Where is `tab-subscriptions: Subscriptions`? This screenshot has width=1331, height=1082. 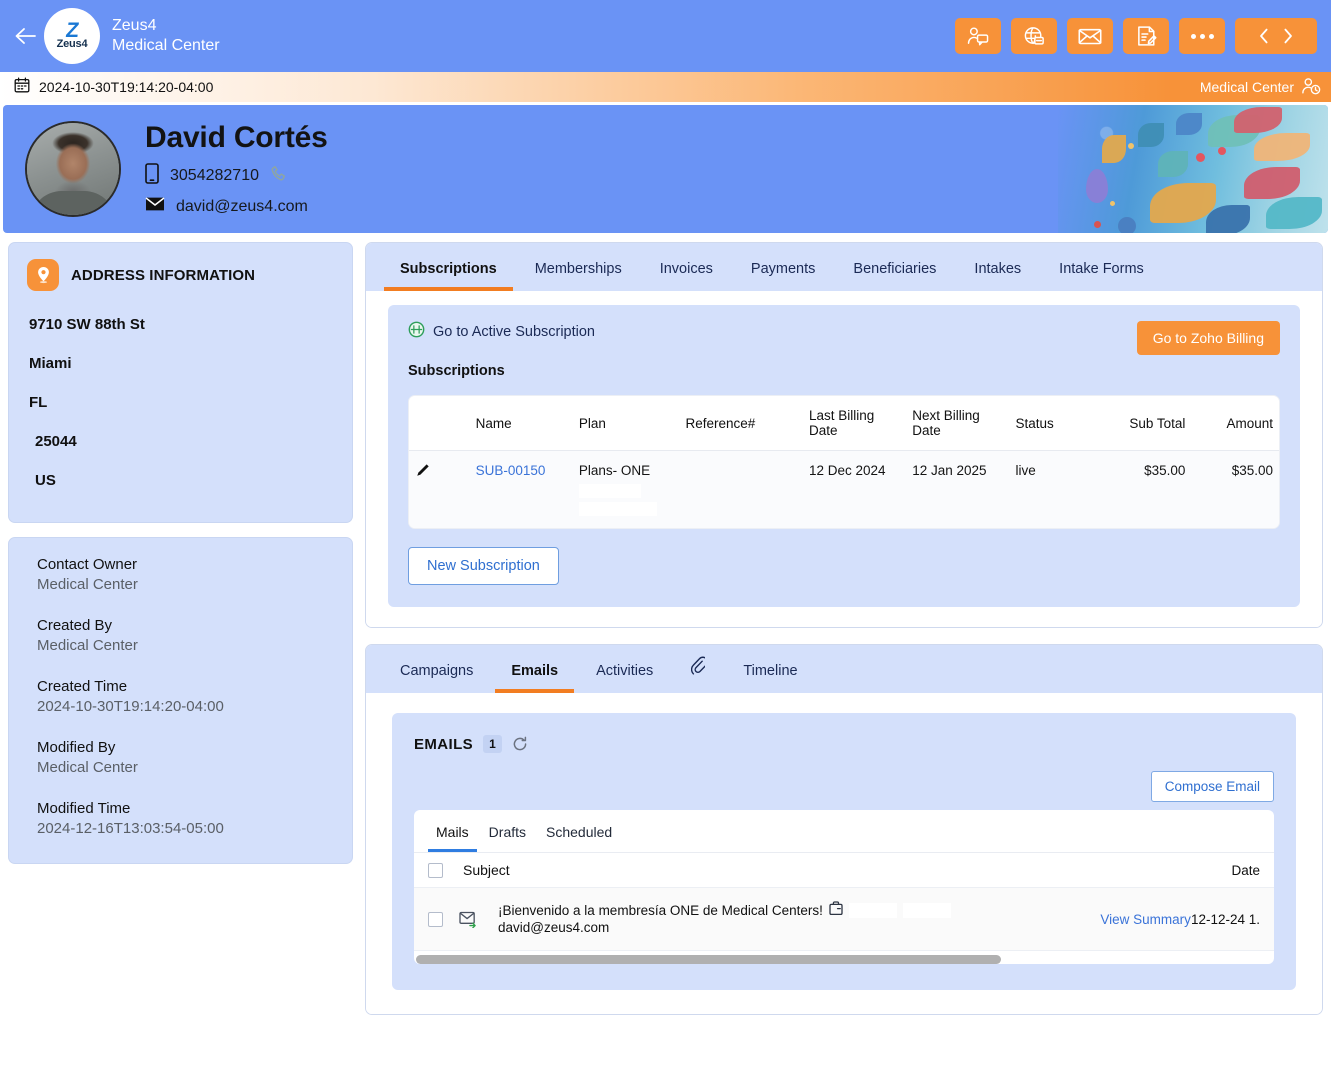
tab-subscriptions: Subscriptions is located at coordinates (448, 270).